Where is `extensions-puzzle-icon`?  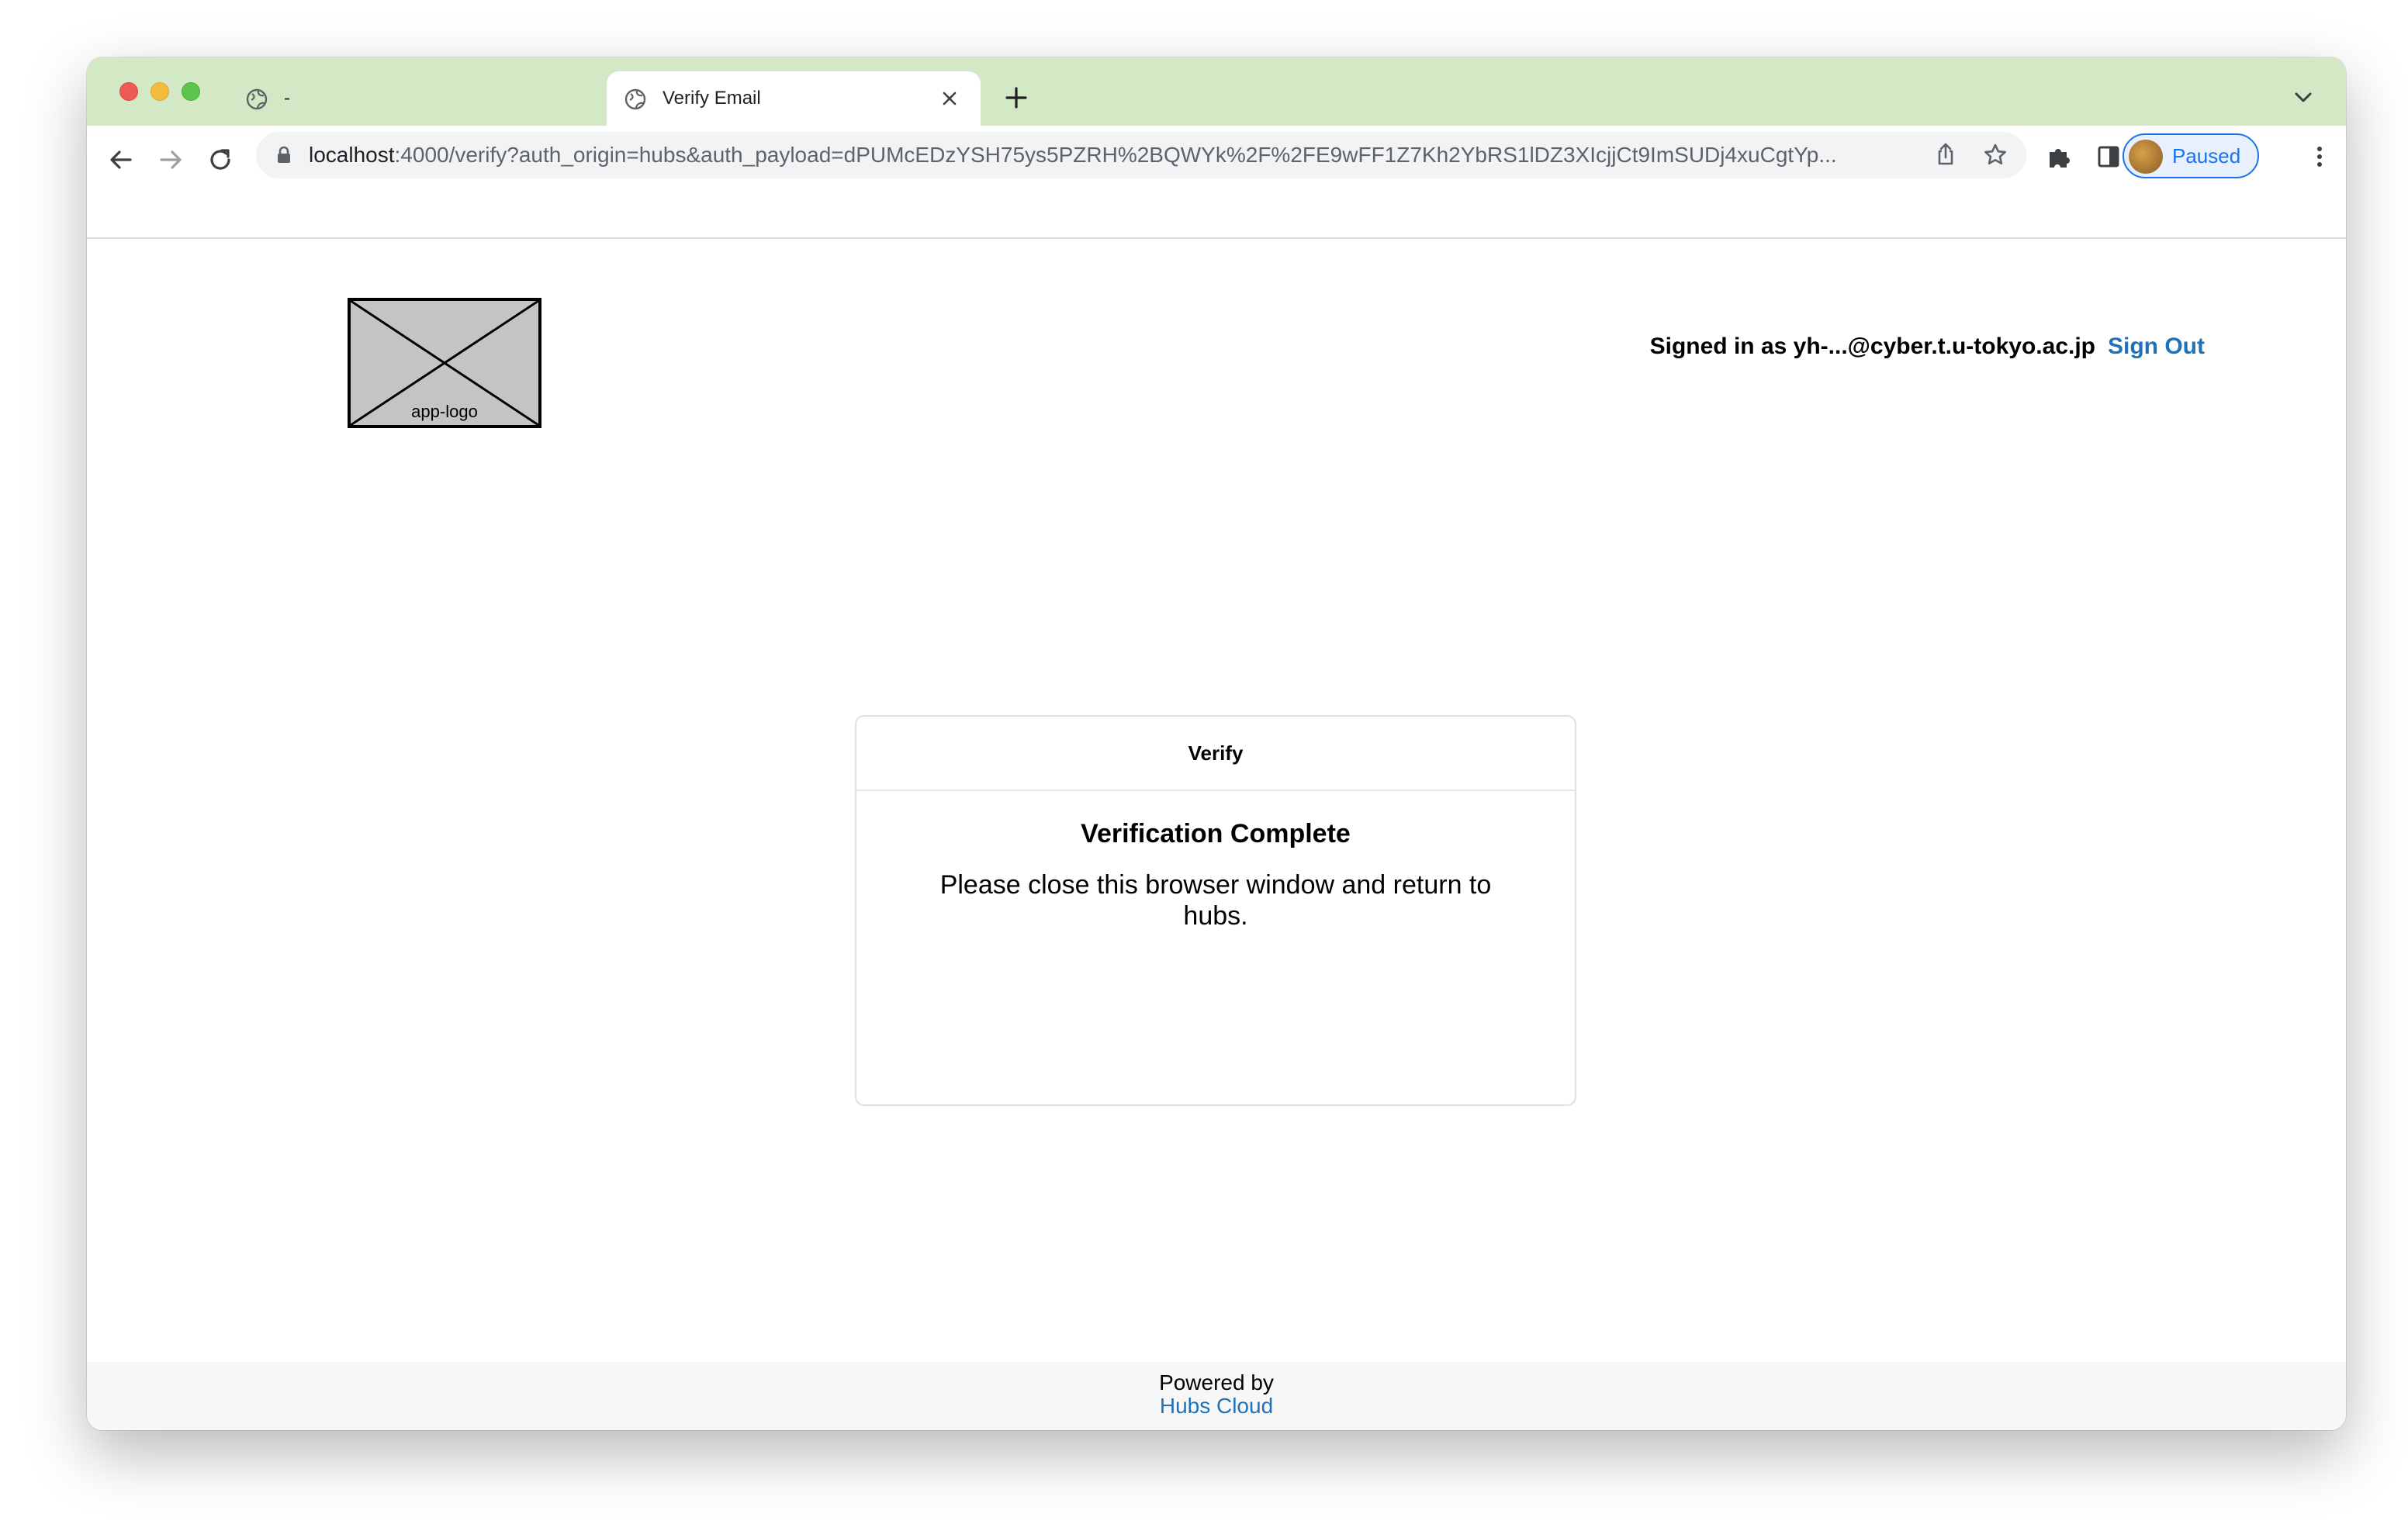 extensions-puzzle-icon is located at coordinates (2058, 156).